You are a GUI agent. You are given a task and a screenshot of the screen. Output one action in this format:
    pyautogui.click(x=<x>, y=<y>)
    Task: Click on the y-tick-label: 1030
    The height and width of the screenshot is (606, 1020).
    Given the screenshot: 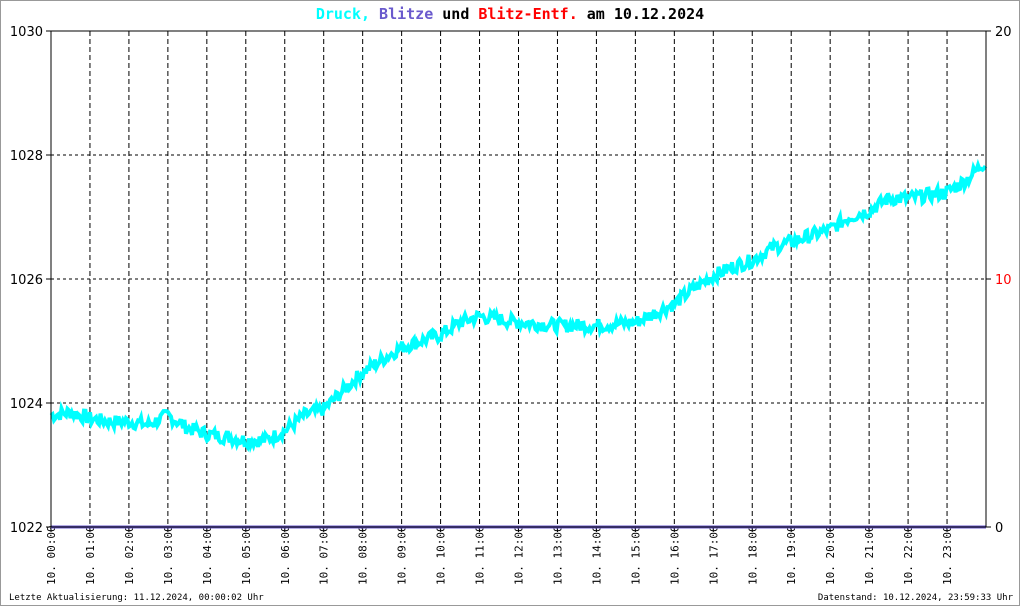 What is the action you would take?
    pyautogui.click(x=26, y=32)
    